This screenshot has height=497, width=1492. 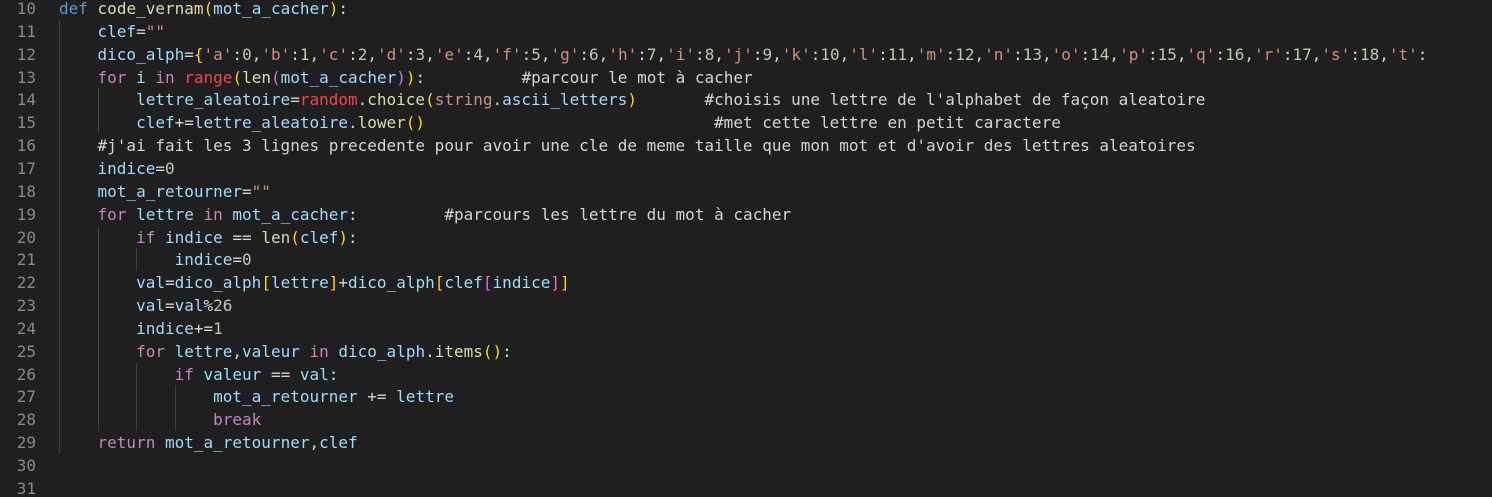 What do you see at coordinates (276, 237) in the screenshot?
I see `token: len` at bounding box center [276, 237].